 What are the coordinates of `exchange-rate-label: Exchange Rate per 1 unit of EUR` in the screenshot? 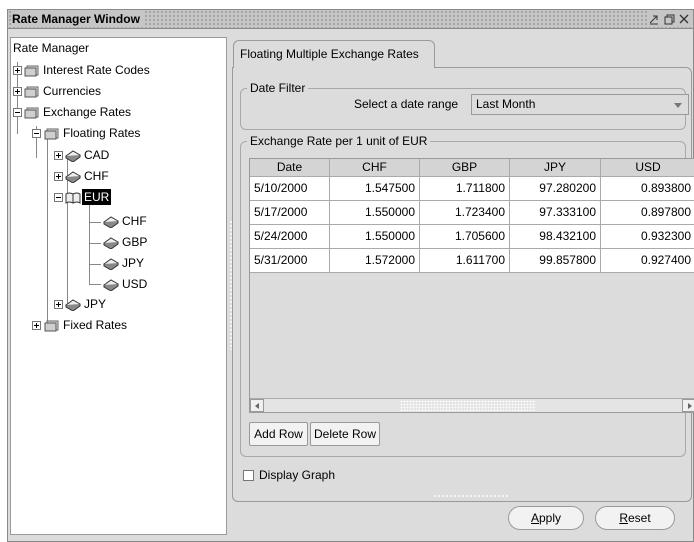 It's located at (339, 141).